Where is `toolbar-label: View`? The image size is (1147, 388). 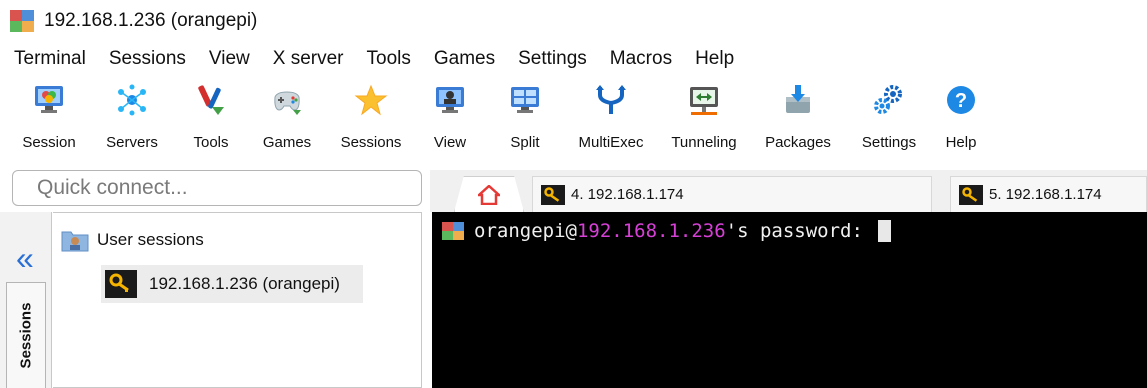 toolbar-label: View is located at coordinates (450, 142).